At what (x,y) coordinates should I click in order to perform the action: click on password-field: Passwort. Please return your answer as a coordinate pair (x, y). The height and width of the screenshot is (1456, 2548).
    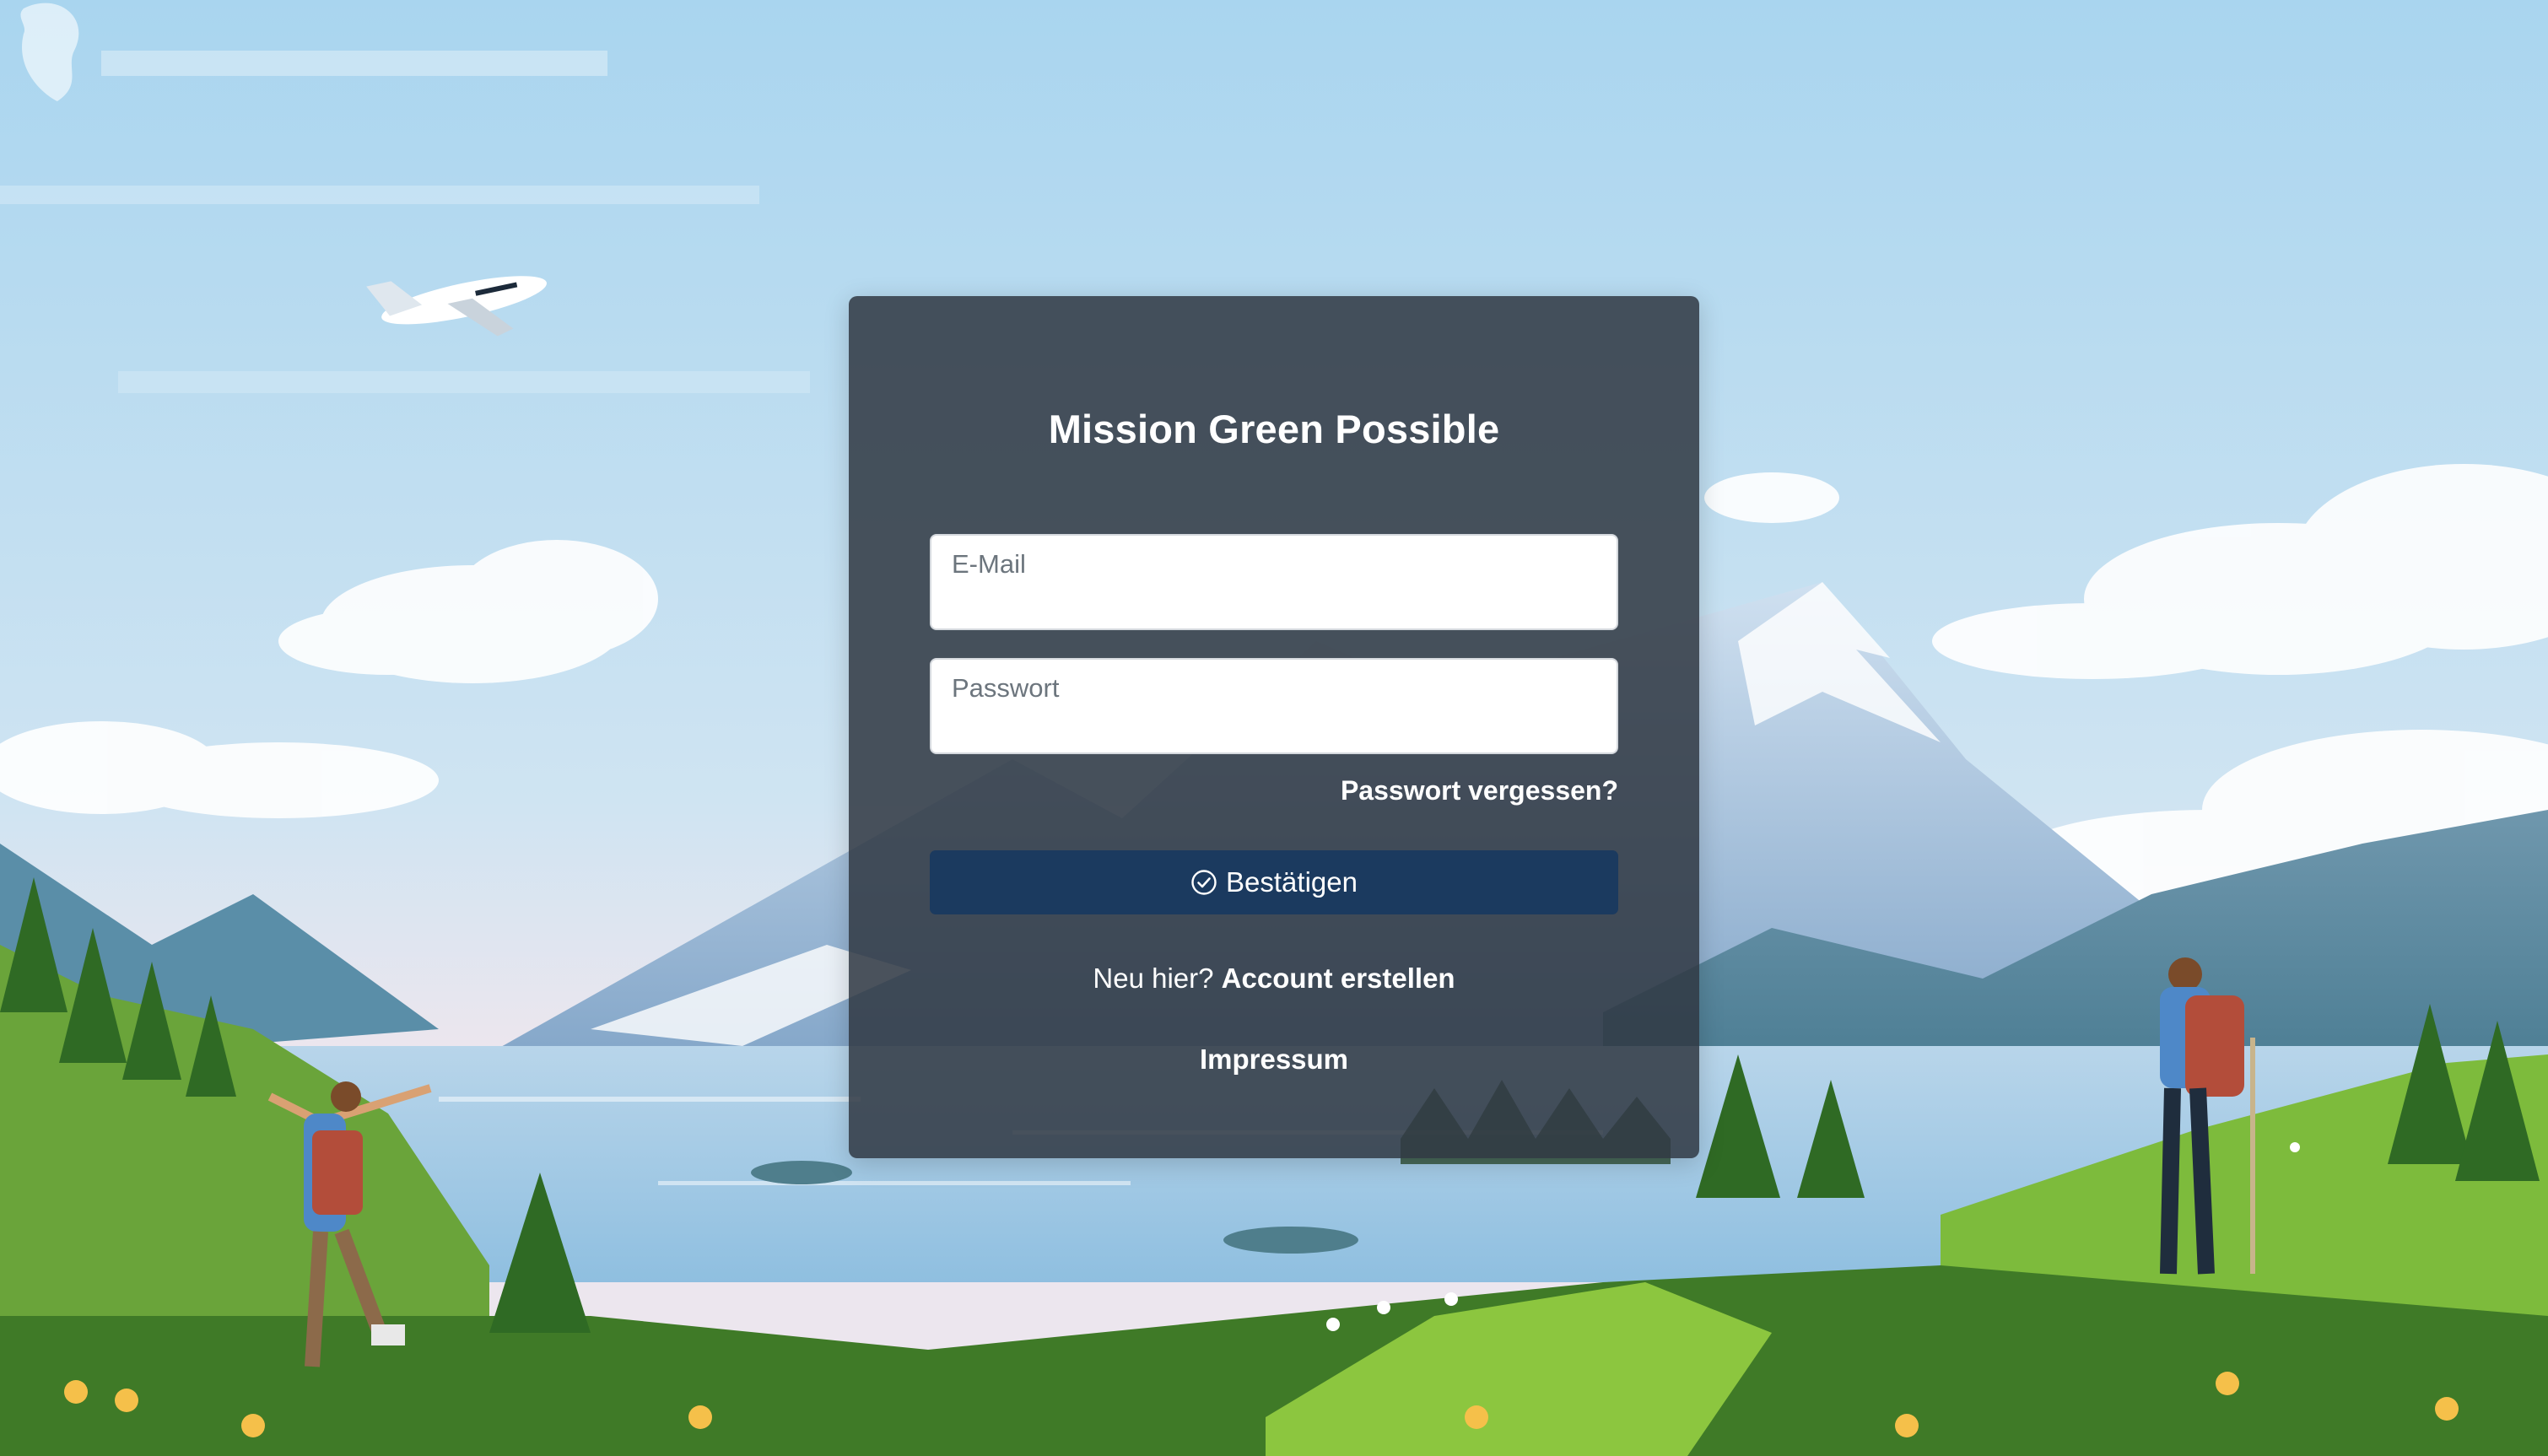
    Looking at the image, I should click on (1274, 706).